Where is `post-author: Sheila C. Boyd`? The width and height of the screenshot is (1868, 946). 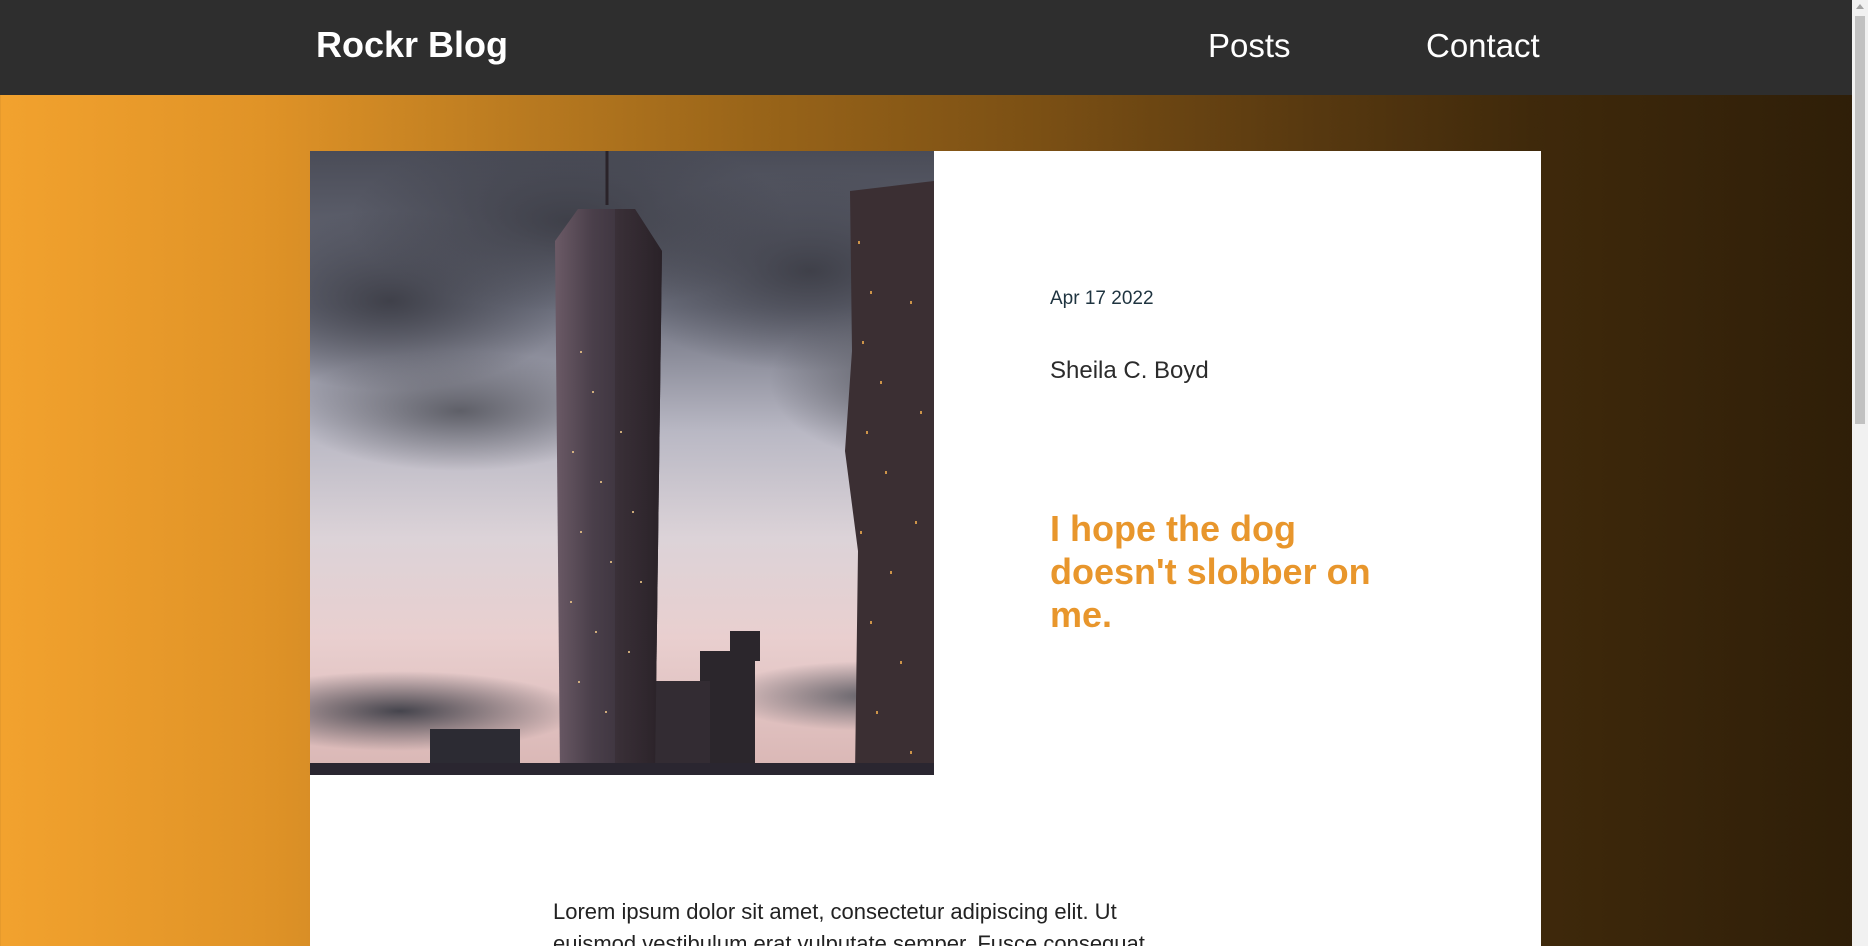
post-author: Sheila C. Boyd is located at coordinates (1129, 371).